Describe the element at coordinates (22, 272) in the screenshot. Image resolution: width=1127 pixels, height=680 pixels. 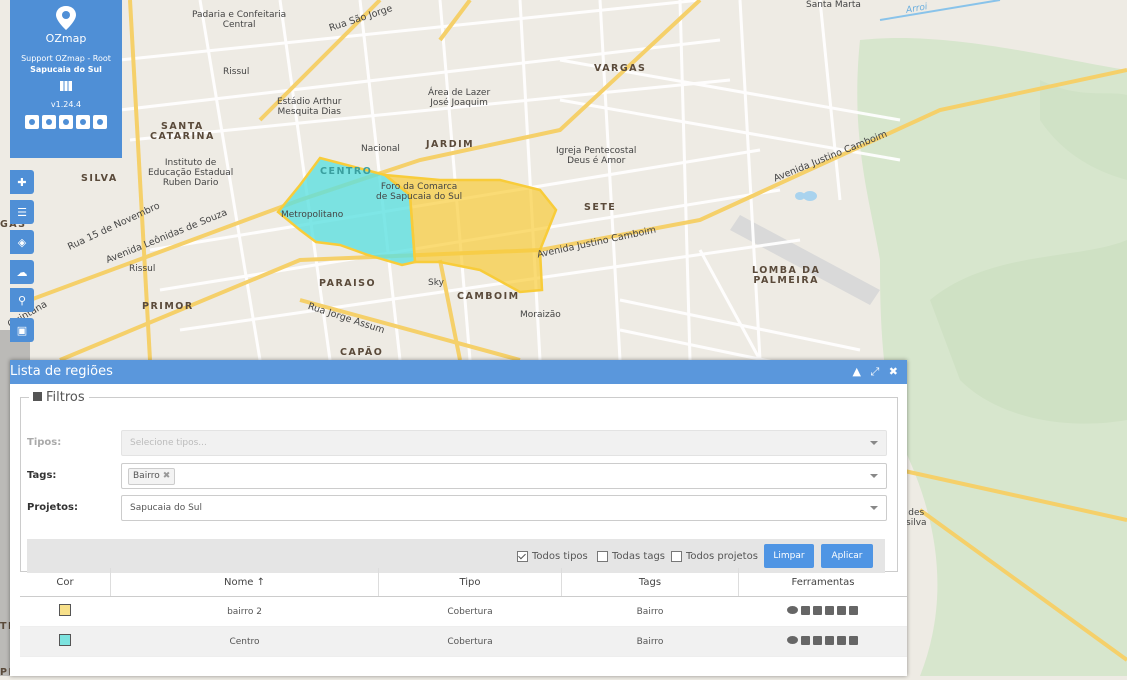
I see `cloud-upload-icon: ☁` at that location.